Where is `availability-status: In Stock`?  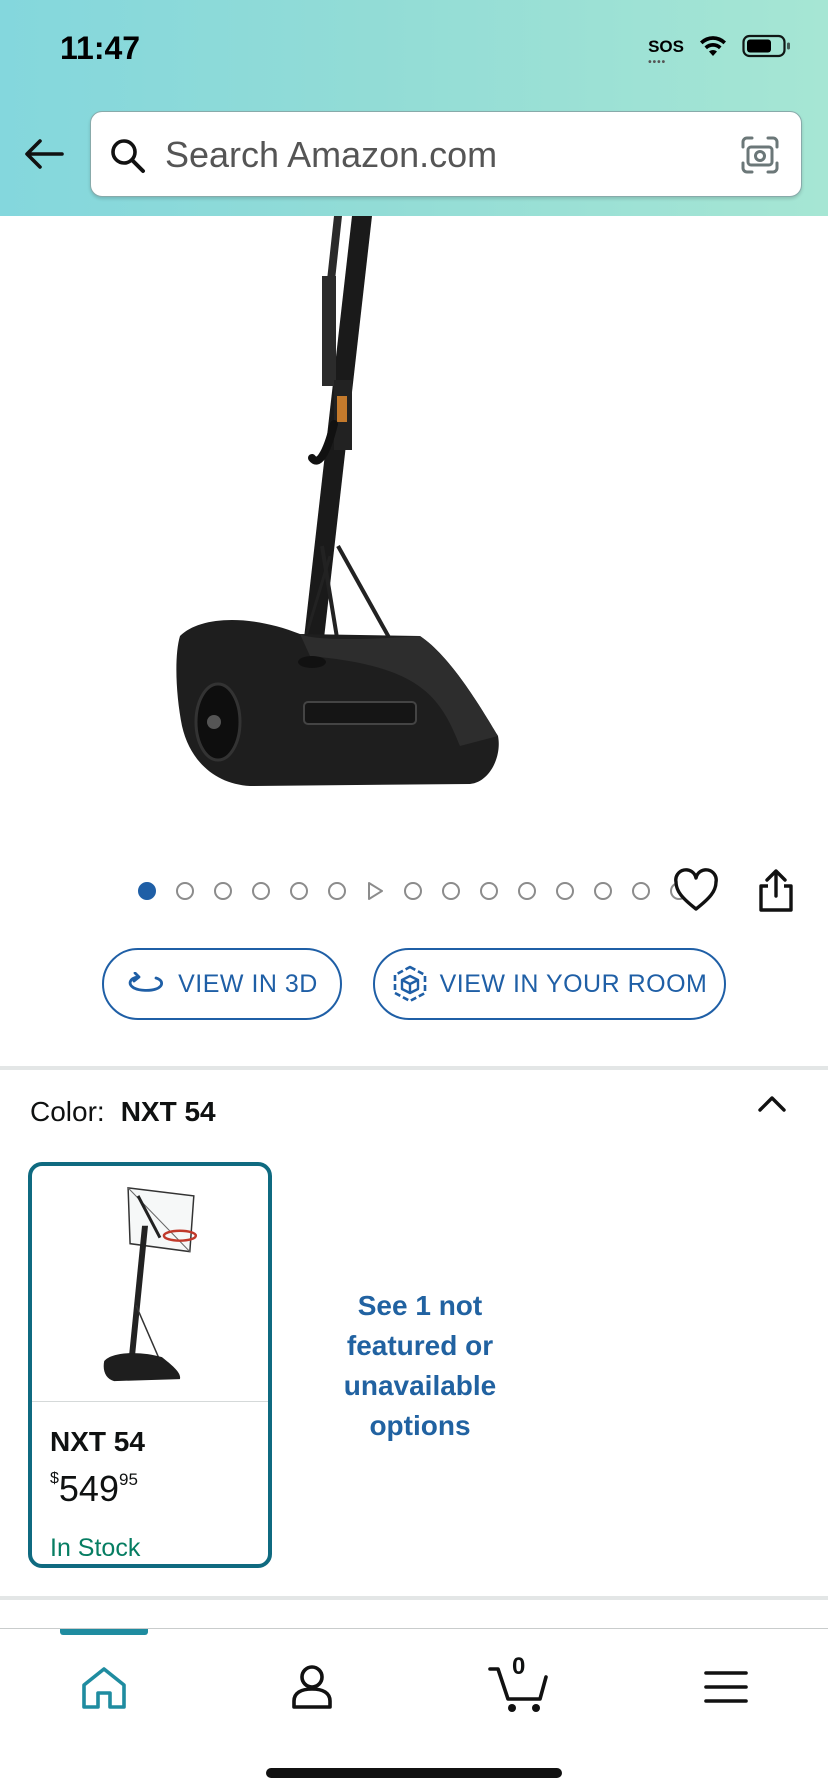
availability-status: In Stock is located at coordinates (95, 1548).